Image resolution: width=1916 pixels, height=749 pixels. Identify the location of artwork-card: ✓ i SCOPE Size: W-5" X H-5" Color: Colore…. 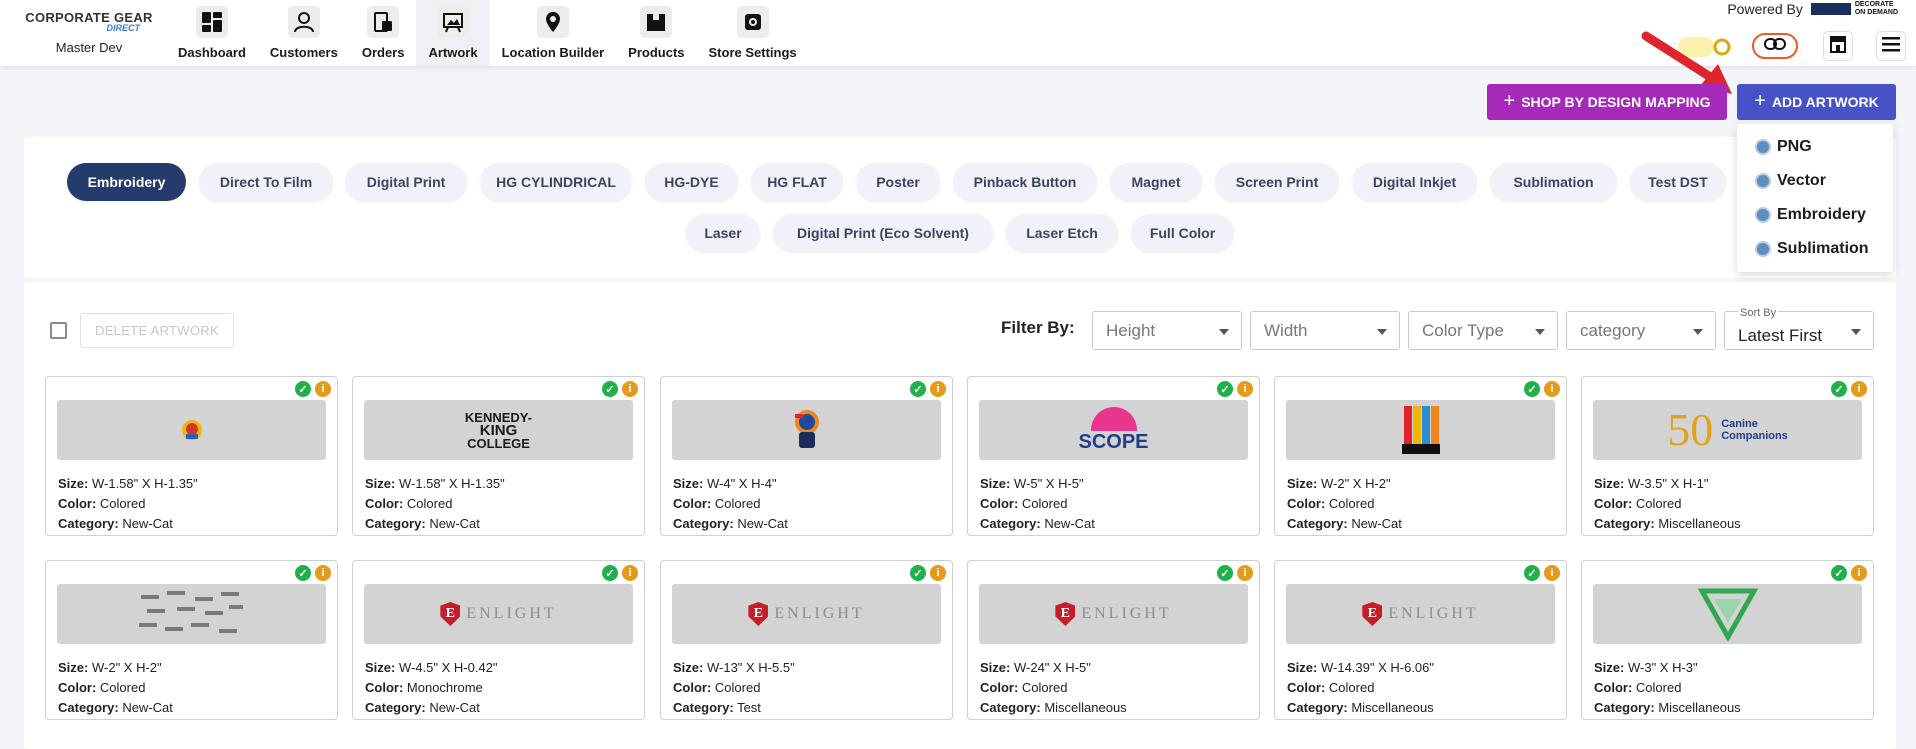
(1113, 456).